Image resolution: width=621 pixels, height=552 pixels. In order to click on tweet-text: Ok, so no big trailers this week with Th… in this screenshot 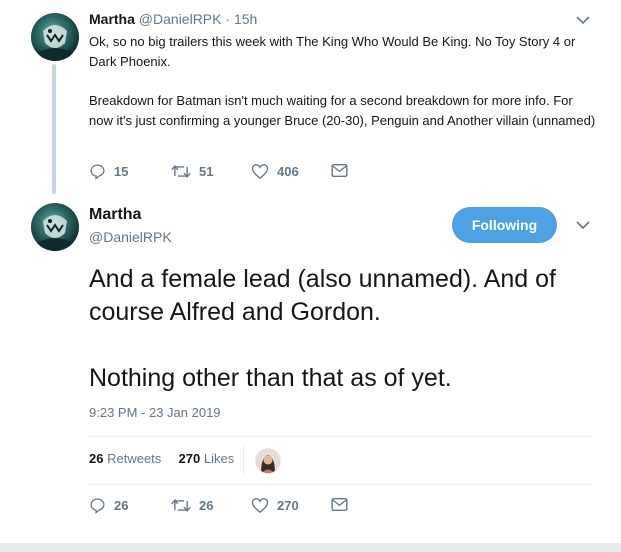, I will do `click(344, 81)`.